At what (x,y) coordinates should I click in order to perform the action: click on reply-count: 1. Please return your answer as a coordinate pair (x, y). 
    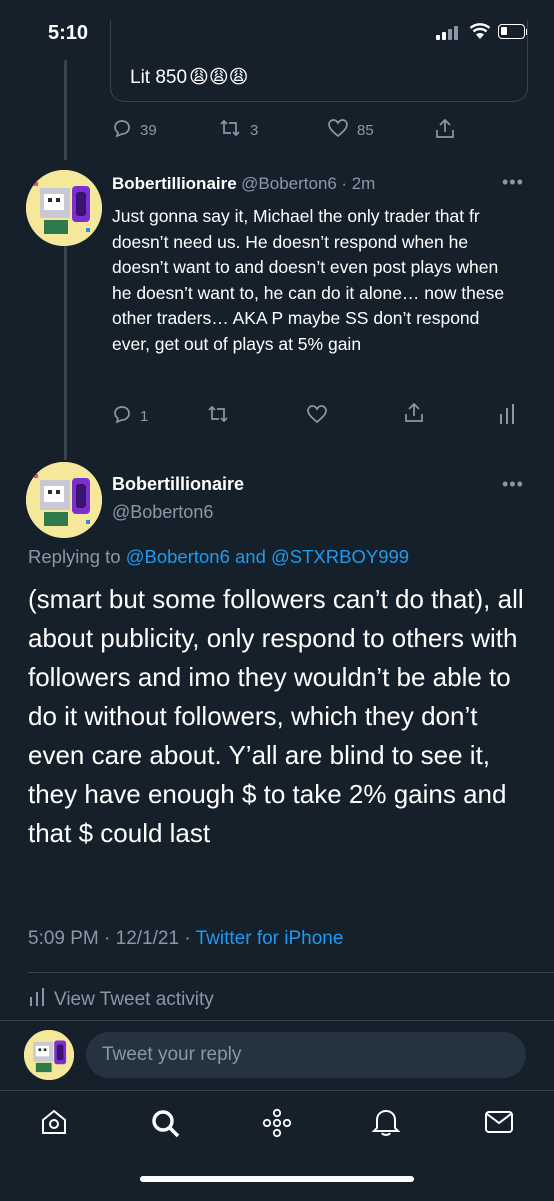
    Looking at the image, I should click on (144, 416).